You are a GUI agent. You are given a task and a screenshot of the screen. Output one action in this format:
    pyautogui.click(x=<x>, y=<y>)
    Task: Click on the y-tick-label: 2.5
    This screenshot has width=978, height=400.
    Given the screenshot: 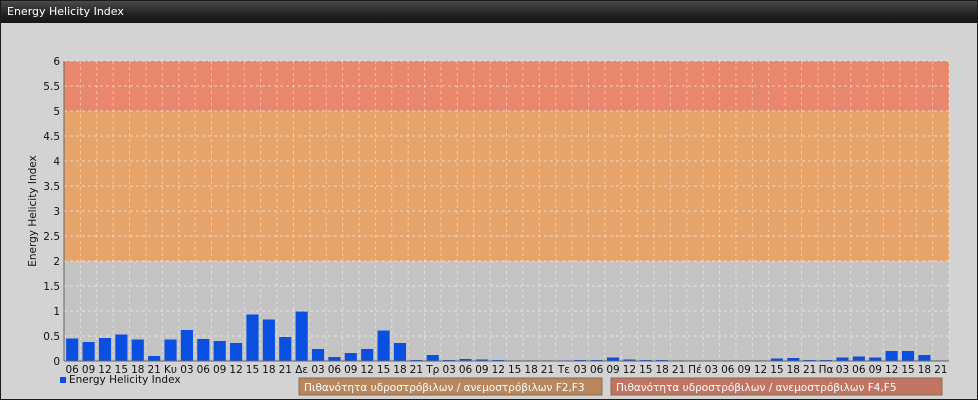 What is the action you would take?
    pyautogui.click(x=51, y=237)
    